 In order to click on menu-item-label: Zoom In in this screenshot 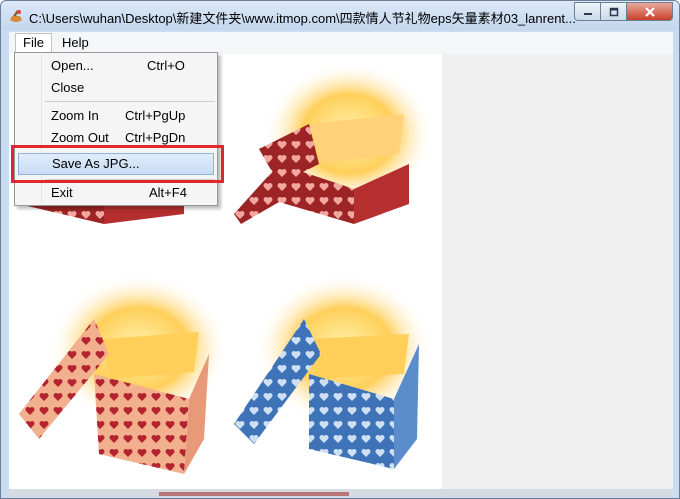, I will do `click(75, 115)`.